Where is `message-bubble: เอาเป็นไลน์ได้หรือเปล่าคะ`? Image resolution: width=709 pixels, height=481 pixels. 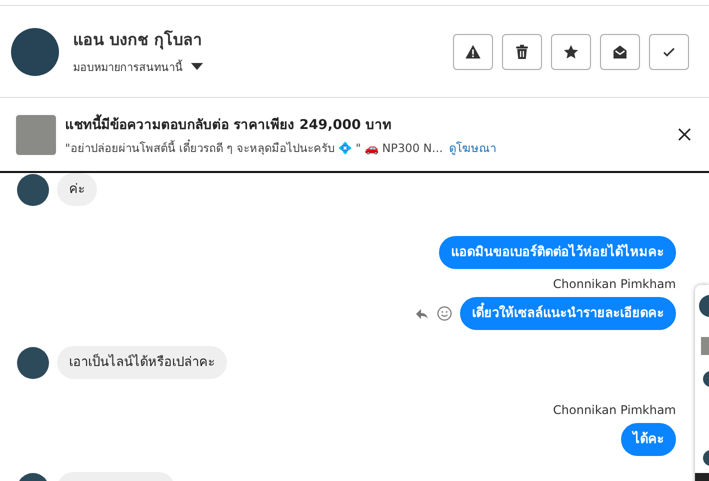 message-bubble: เอาเป็นไลน์ได้หรือเปล่าคะ is located at coordinates (142, 362).